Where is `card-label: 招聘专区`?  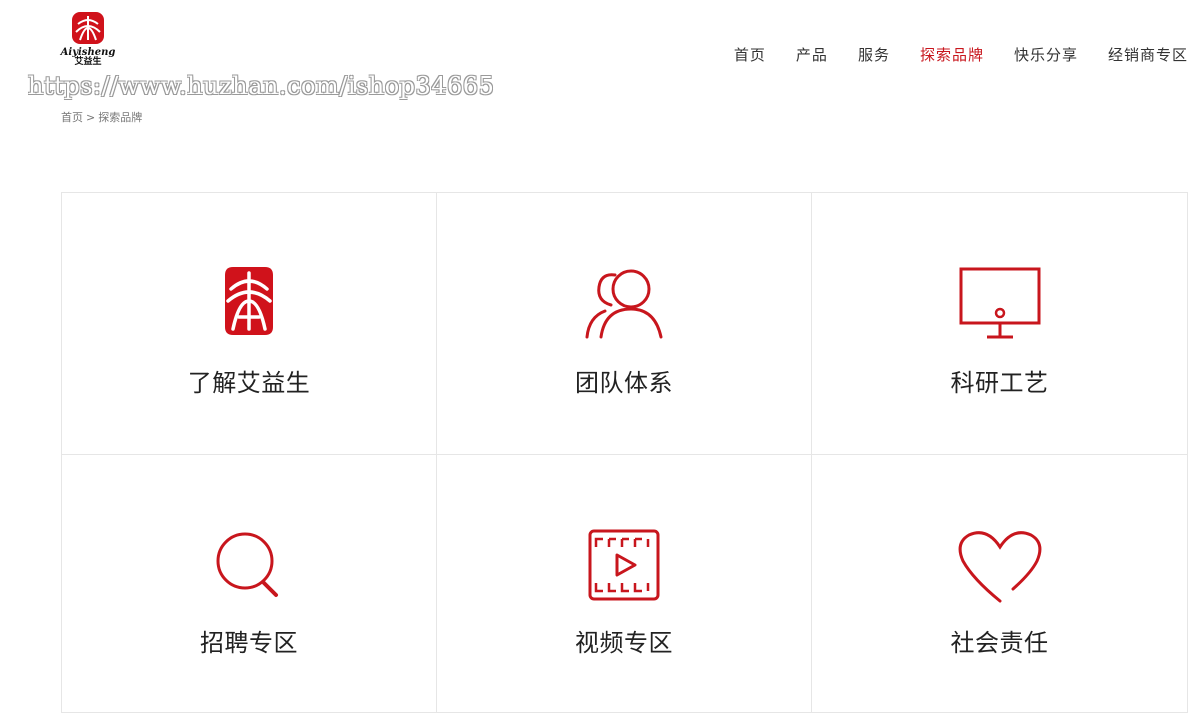
card-label: 招聘专区 is located at coordinates (249, 643).